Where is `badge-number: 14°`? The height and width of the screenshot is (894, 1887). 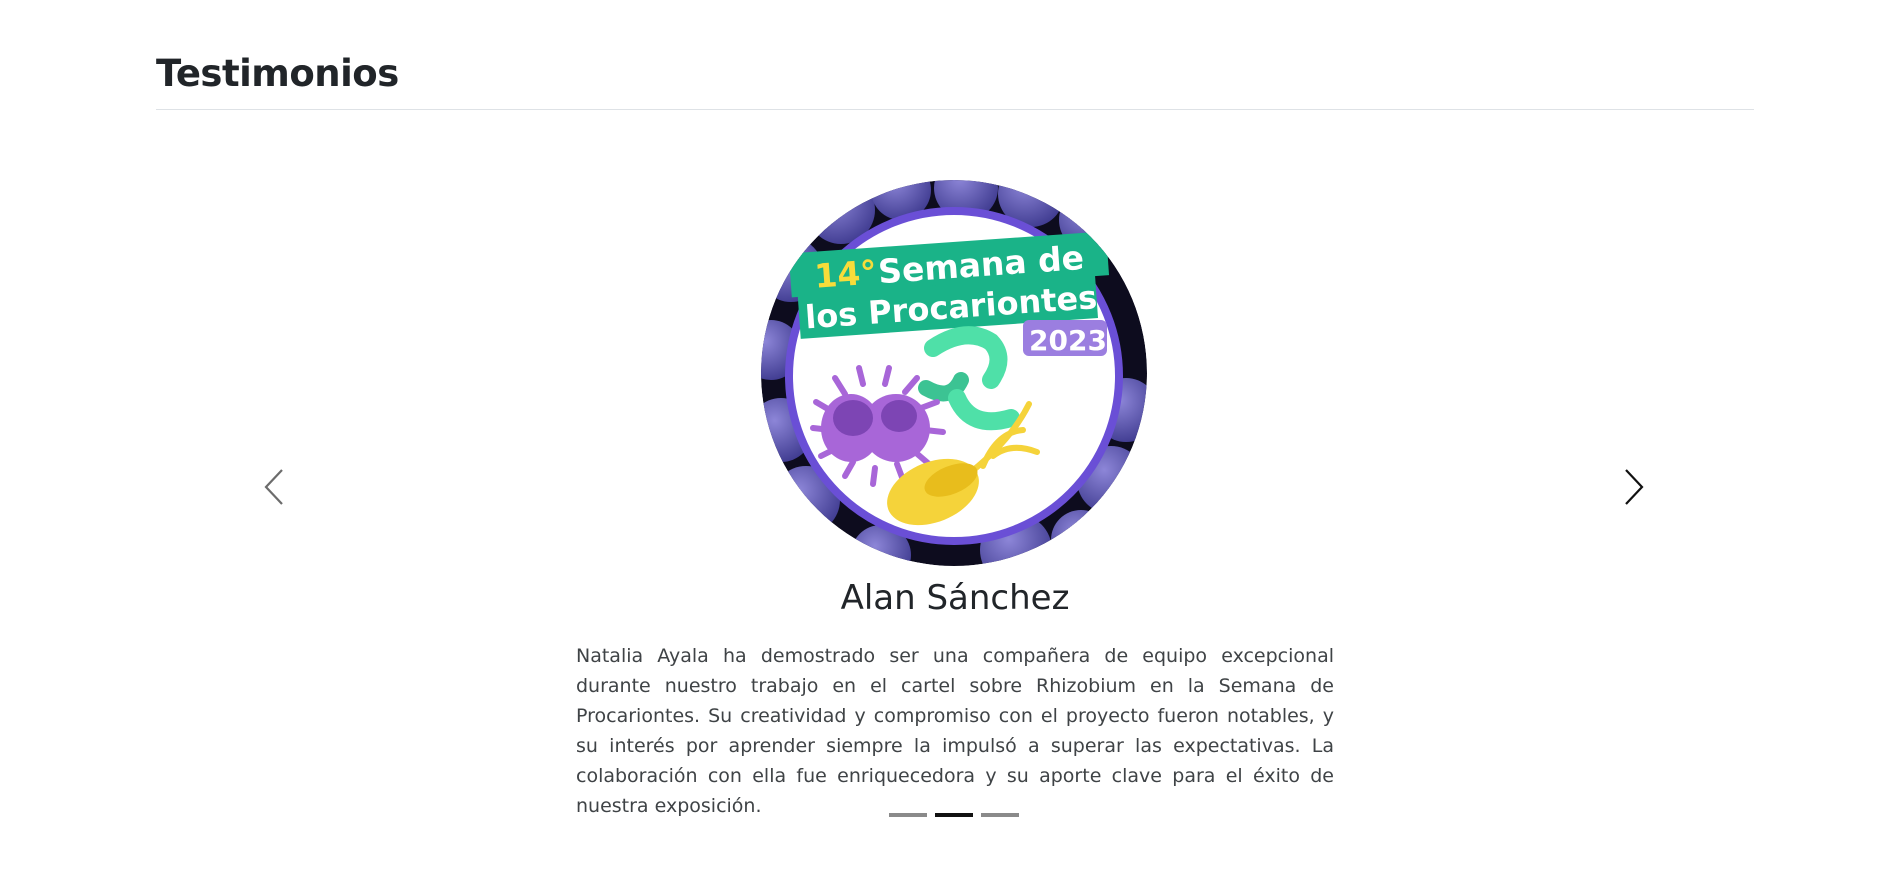 badge-number: 14° is located at coordinates (845, 273).